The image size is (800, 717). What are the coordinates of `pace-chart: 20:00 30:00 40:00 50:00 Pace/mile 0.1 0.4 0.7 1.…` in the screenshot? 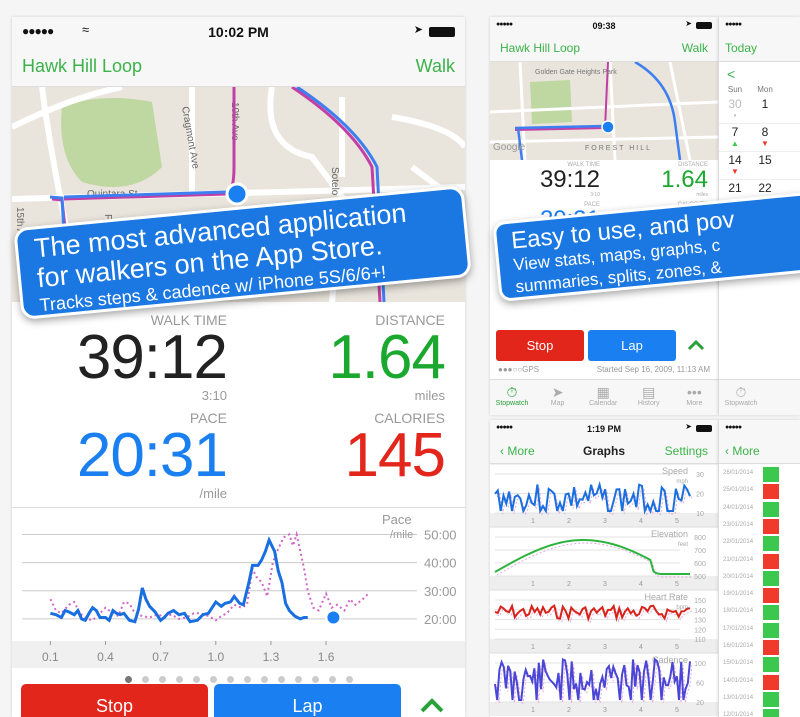 It's located at (238, 590).